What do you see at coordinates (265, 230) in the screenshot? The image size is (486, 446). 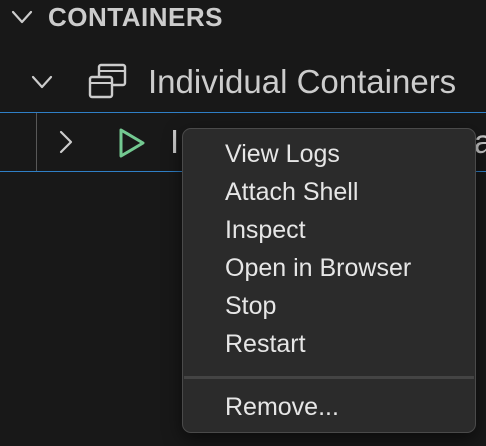 I see `menu-item-inspect: Inspect` at bounding box center [265, 230].